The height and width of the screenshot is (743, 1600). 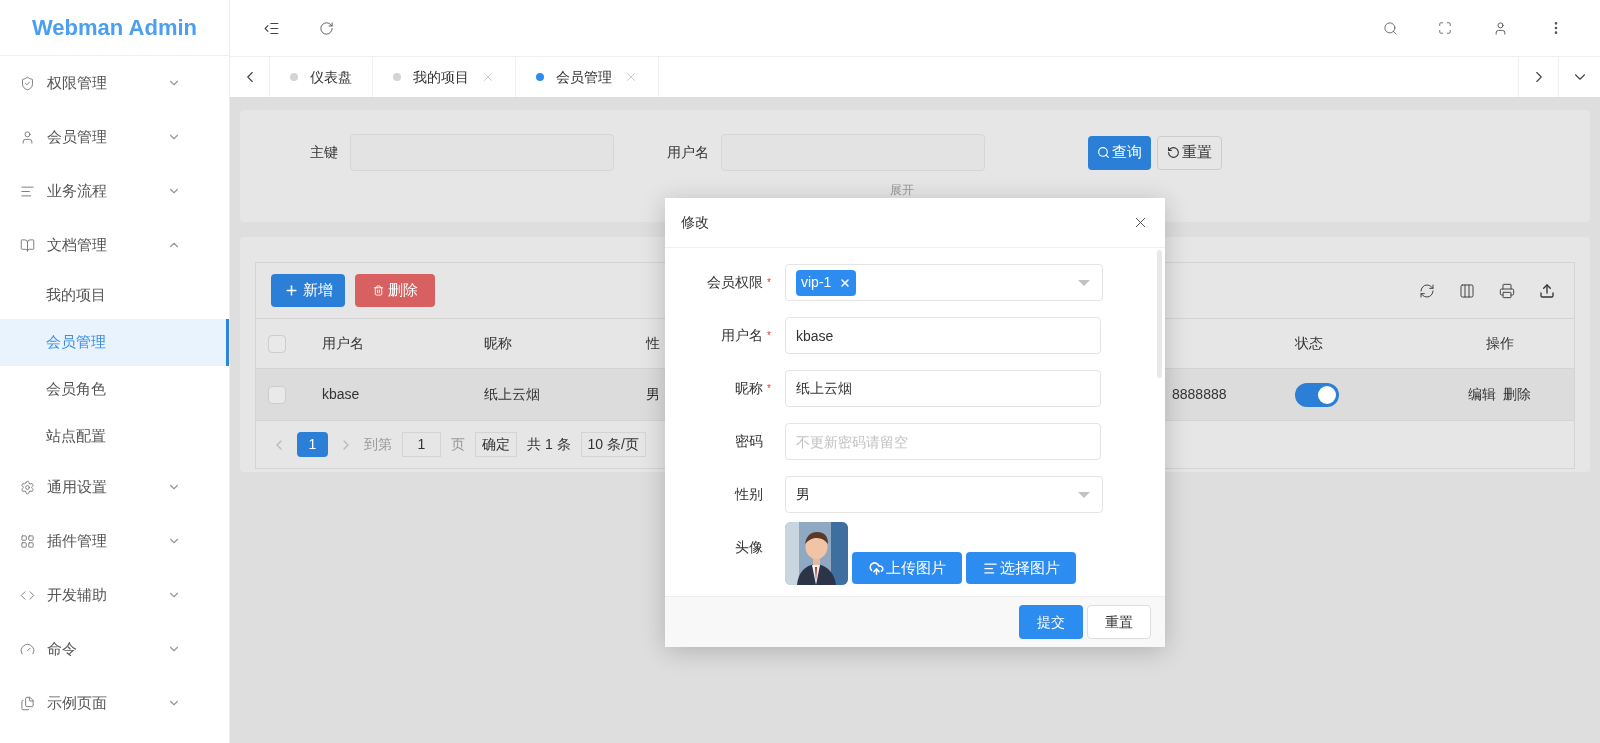 I want to click on sidebar-item: 命令, so click(x=114, y=649).